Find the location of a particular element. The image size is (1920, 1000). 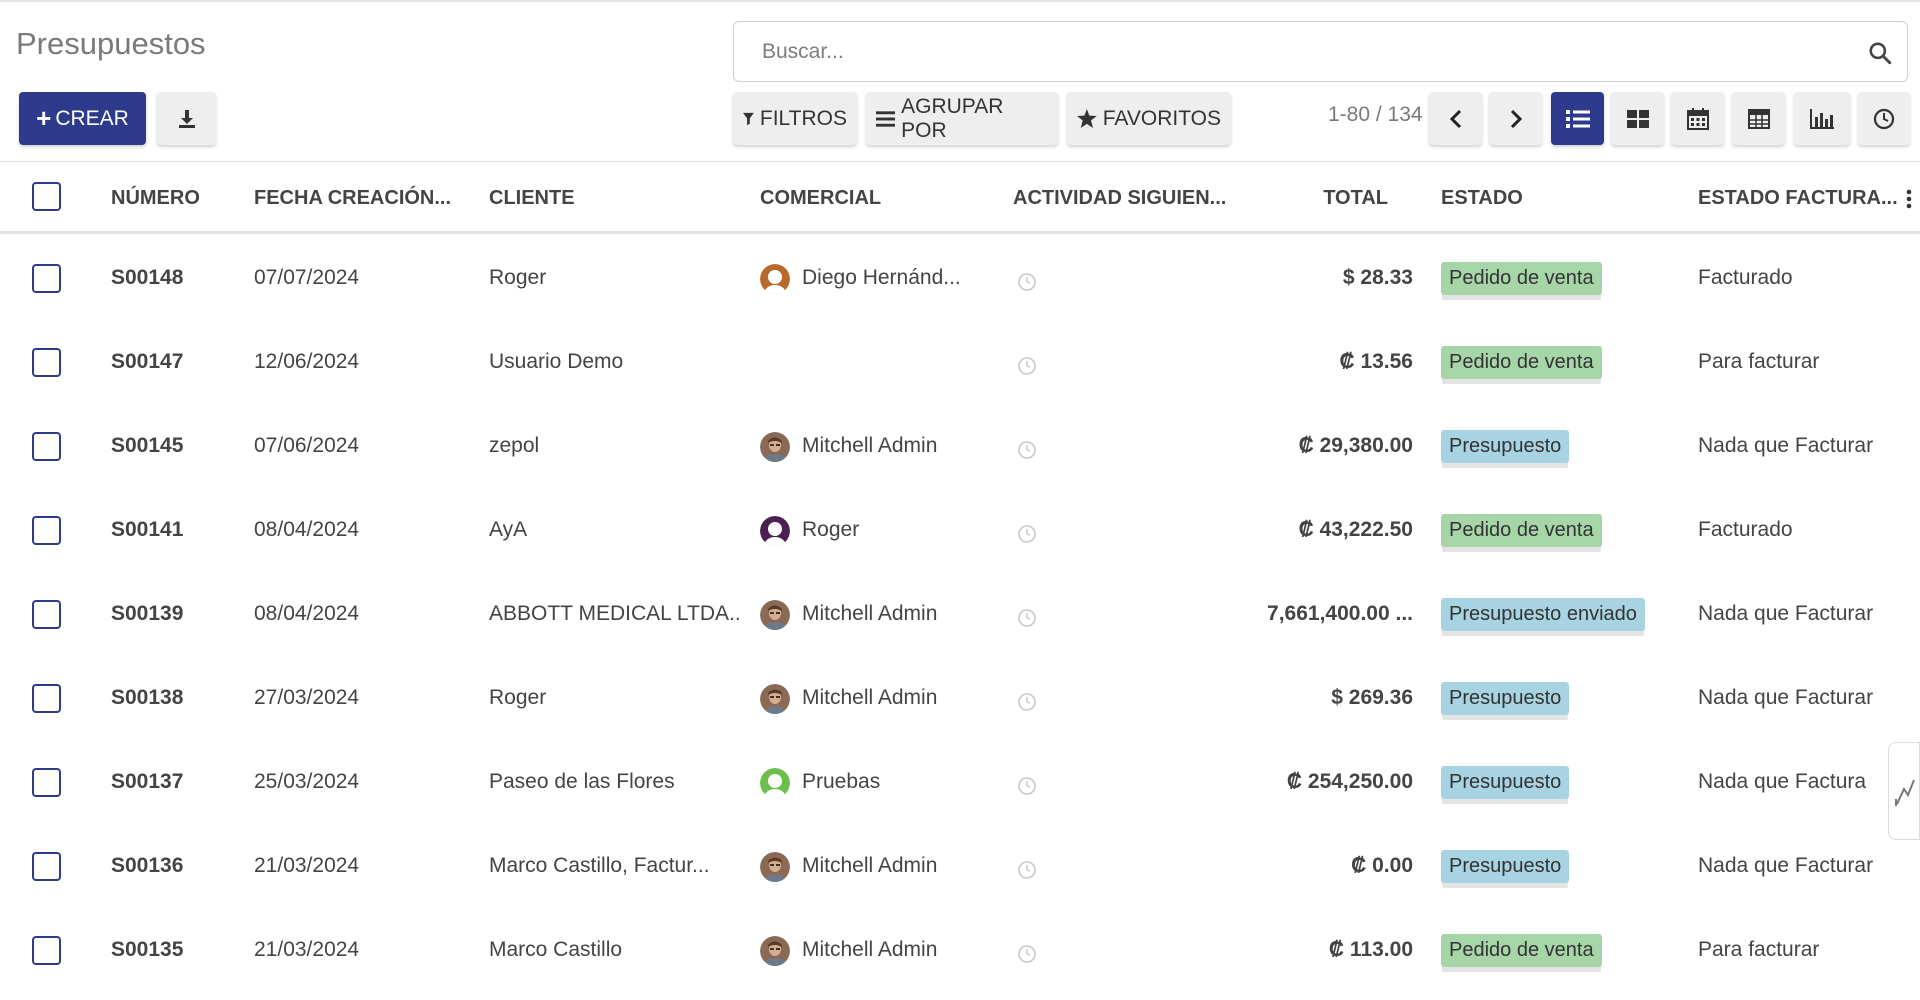

order-number: S00141 is located at coordinates (147, 529).